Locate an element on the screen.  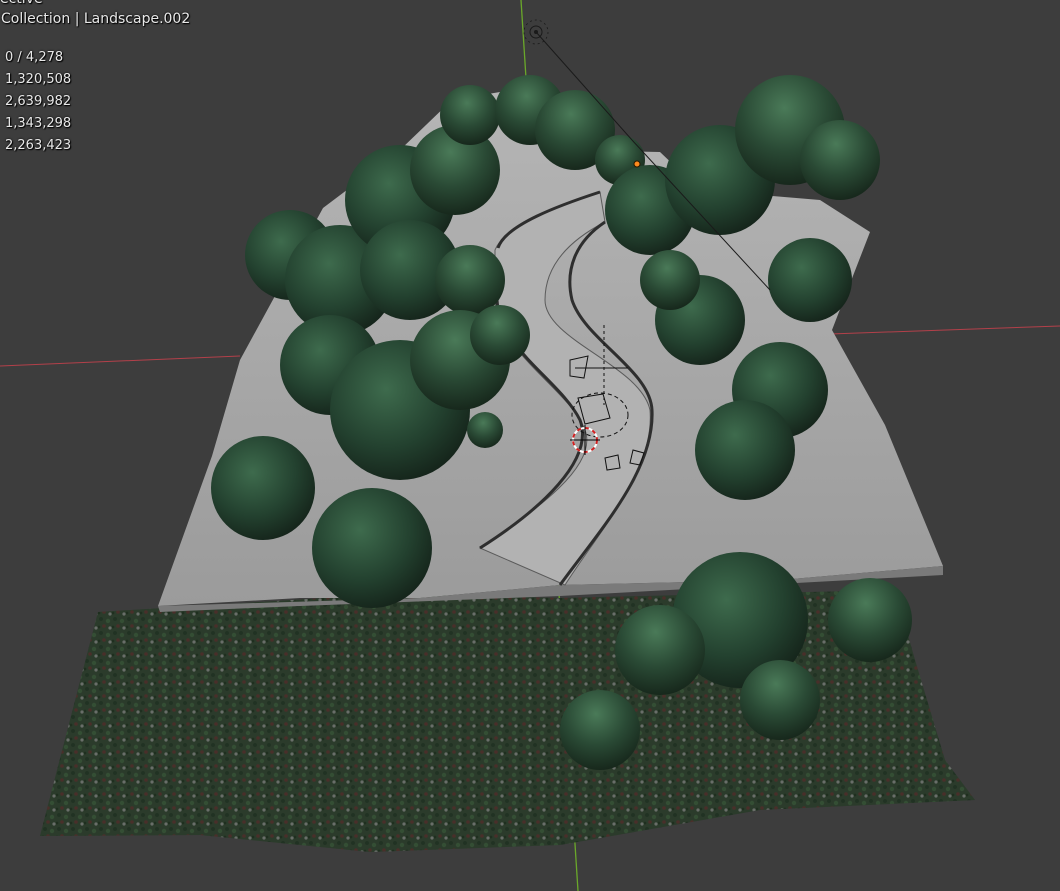
light-icon is located at coordinates (536, 32).